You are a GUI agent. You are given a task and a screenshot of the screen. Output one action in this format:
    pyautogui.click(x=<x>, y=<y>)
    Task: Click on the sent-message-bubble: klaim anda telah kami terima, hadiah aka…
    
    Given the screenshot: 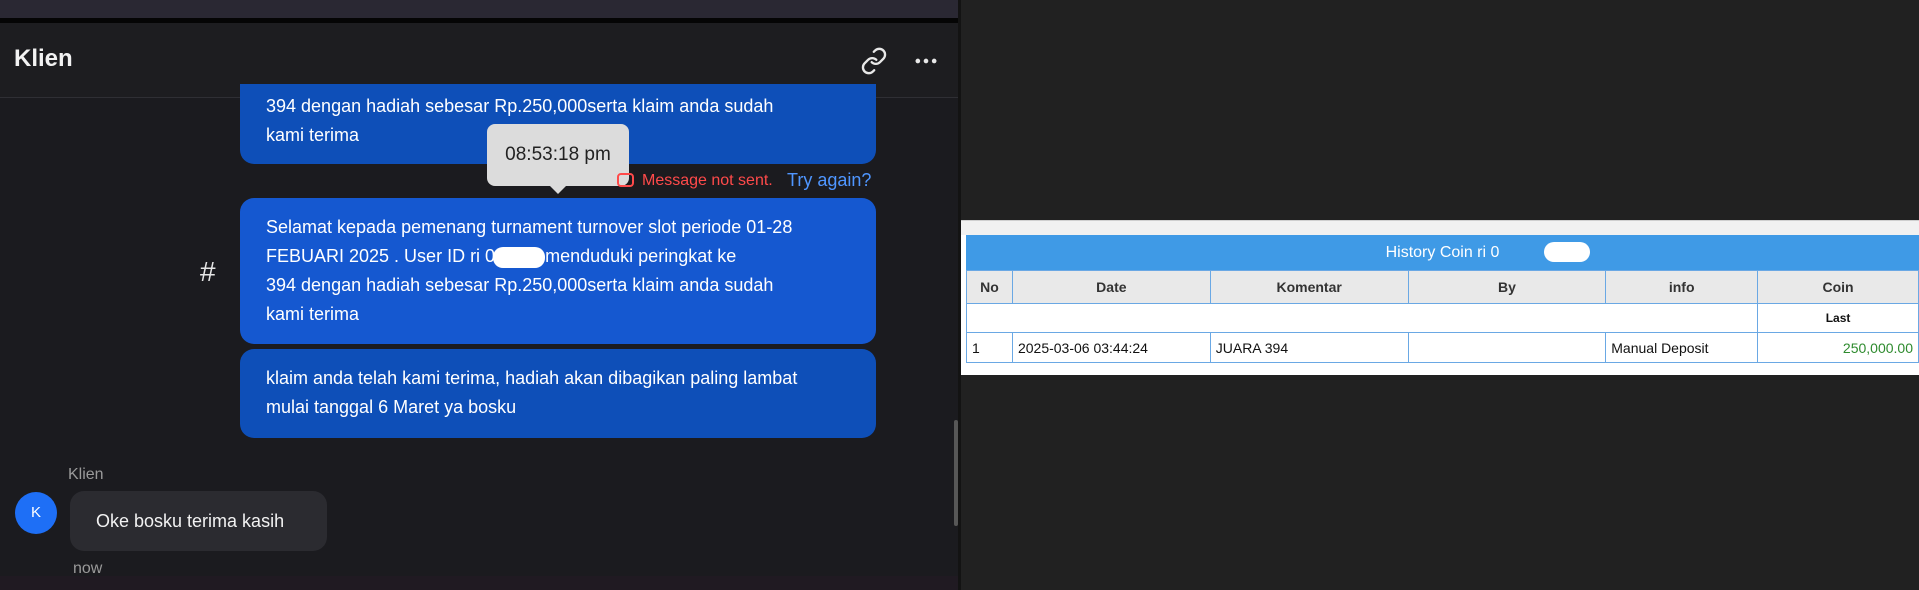 What is the action you would take?
    pyautogui.click(x=558, y=393)
    